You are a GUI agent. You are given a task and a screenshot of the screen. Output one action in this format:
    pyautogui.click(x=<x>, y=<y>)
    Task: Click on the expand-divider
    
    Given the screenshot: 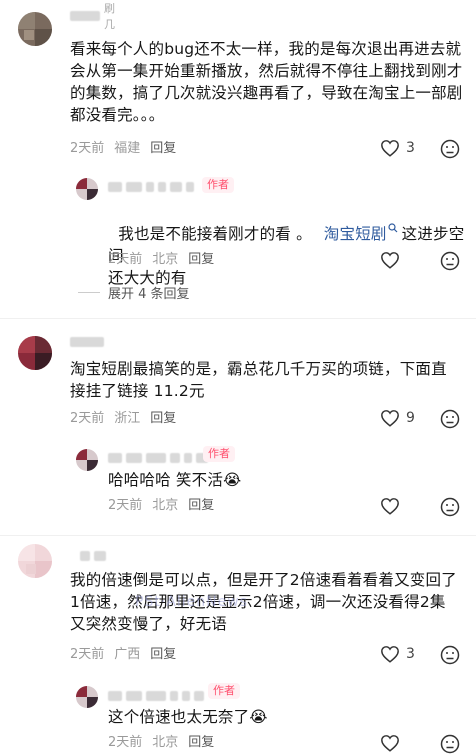 What is the action you would take?
    pyautogui.click(x=89, y=292)
    